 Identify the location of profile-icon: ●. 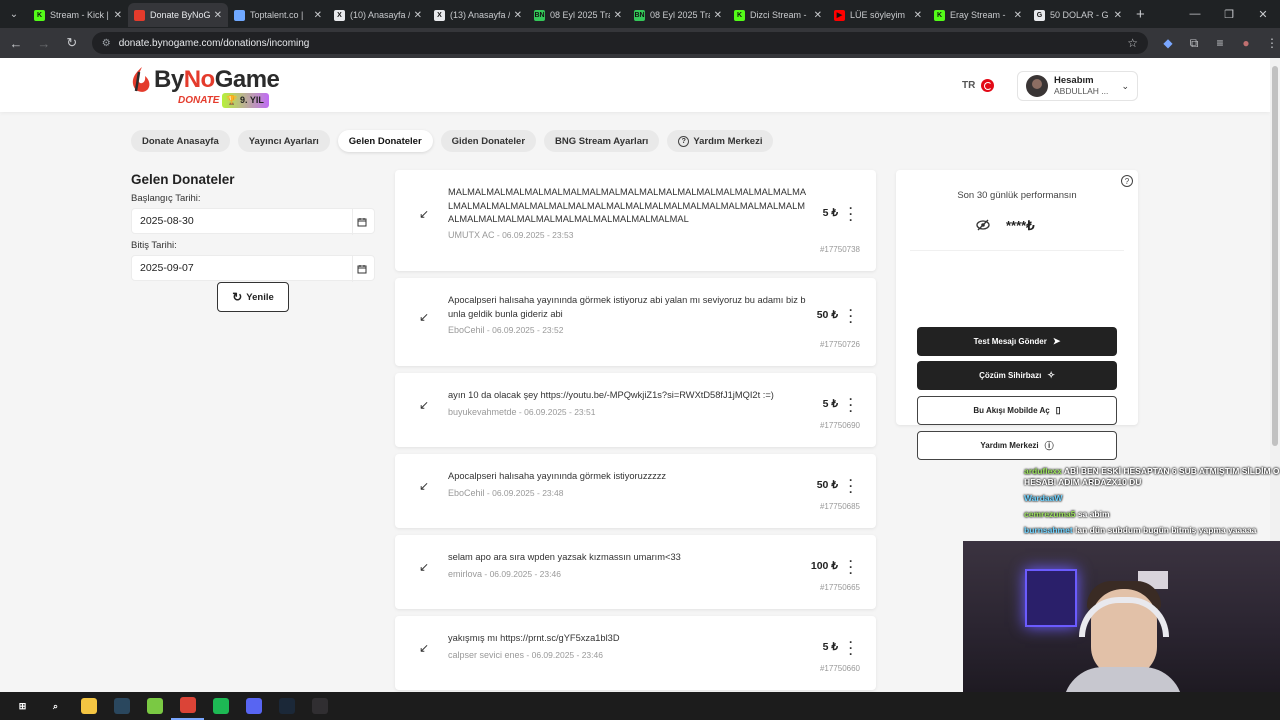
(1246, 43).